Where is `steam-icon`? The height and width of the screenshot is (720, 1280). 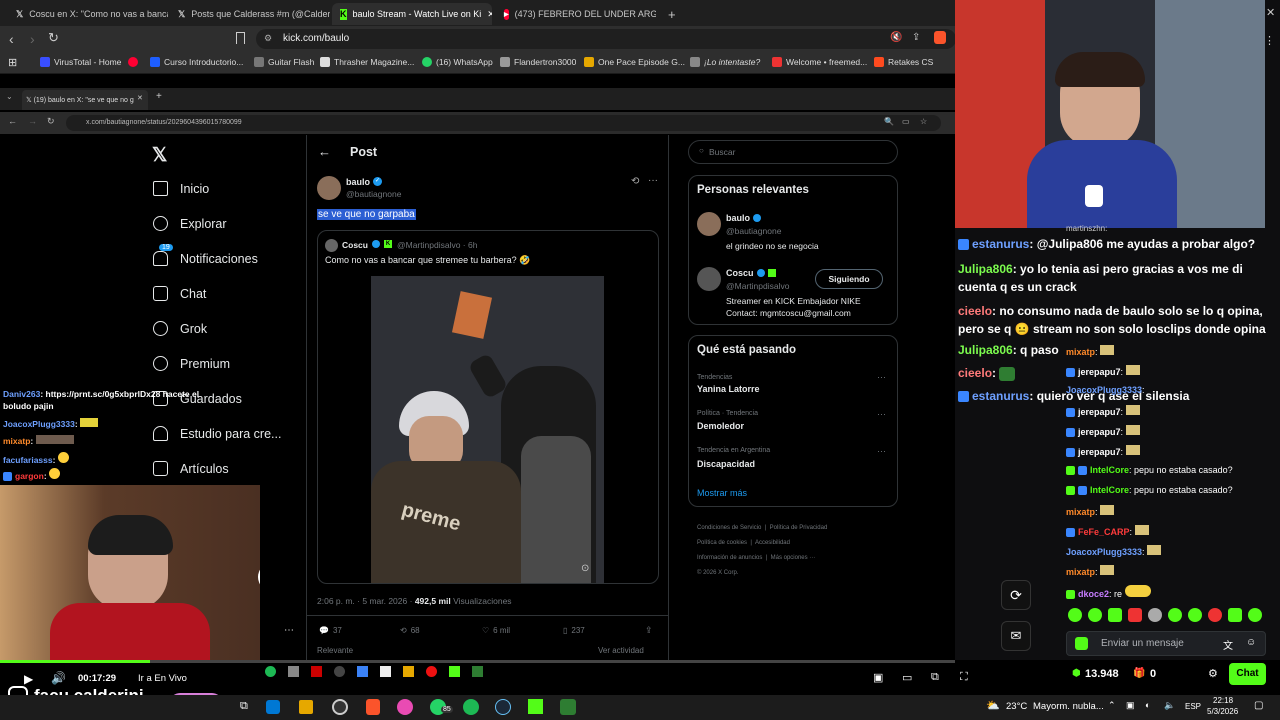
steam-icon is located at coordinates (503, 707).